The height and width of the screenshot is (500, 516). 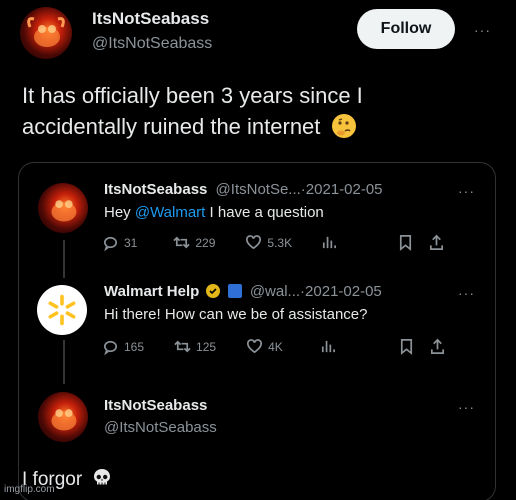 I want to click on follow-button: Follow, so click(x=406, y=29).